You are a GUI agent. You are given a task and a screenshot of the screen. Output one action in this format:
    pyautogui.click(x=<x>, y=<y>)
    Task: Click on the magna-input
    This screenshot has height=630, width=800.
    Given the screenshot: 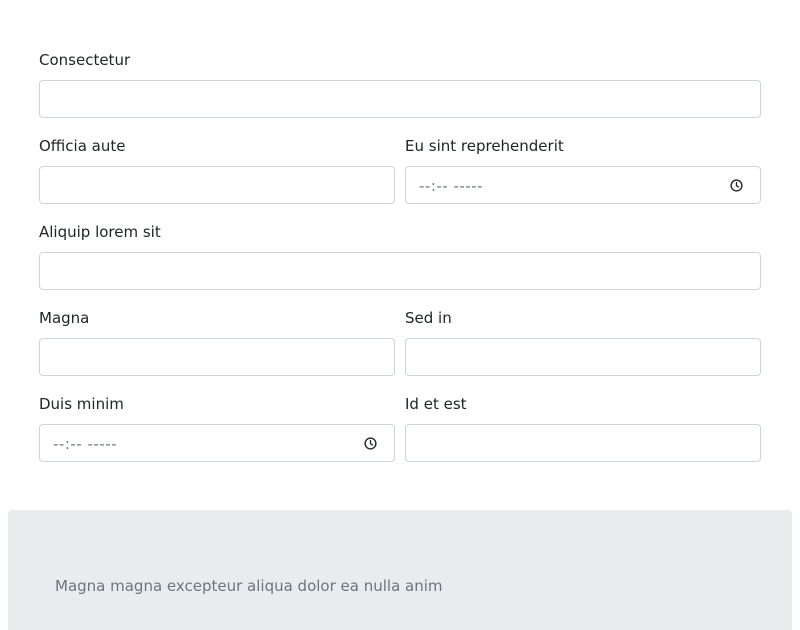 What is the action you would take?
    pyautogui.click(x=217, y=357)
    